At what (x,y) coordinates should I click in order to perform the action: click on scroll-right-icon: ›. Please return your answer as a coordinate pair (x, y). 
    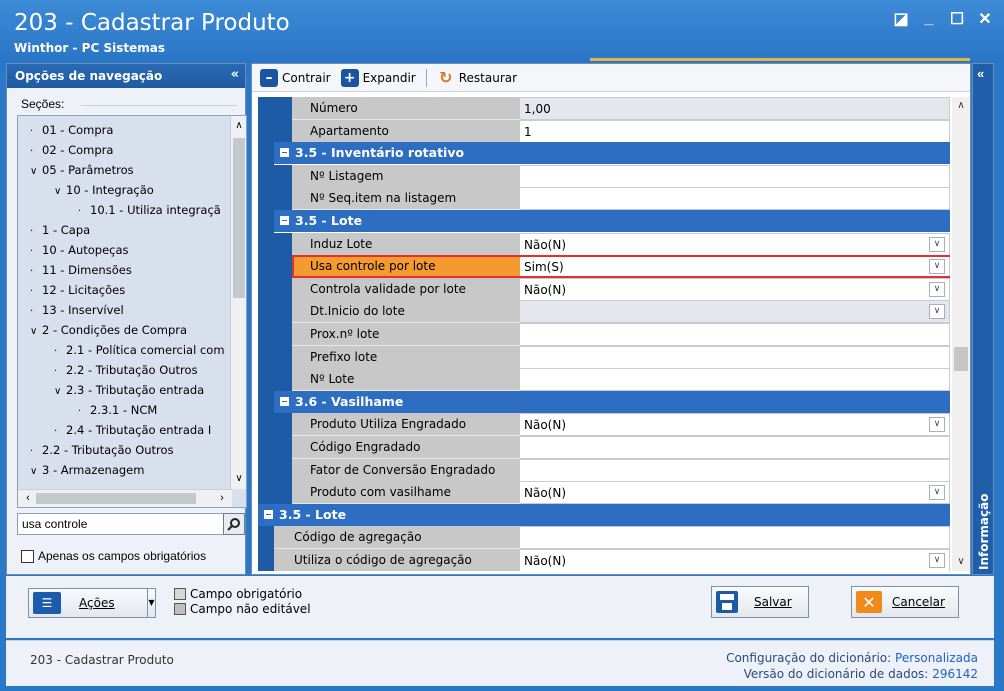
    Looking at the image, I should click on (222, 498).